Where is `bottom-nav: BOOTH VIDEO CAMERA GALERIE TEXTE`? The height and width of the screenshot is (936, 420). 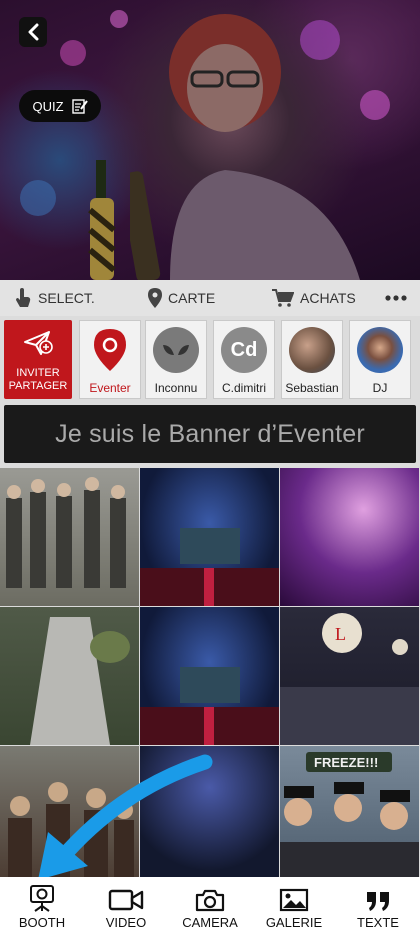
bottom-nav: BOOTH VIDEO CAMERA GALERIE TEXTE is located at coordinates (210, 906).